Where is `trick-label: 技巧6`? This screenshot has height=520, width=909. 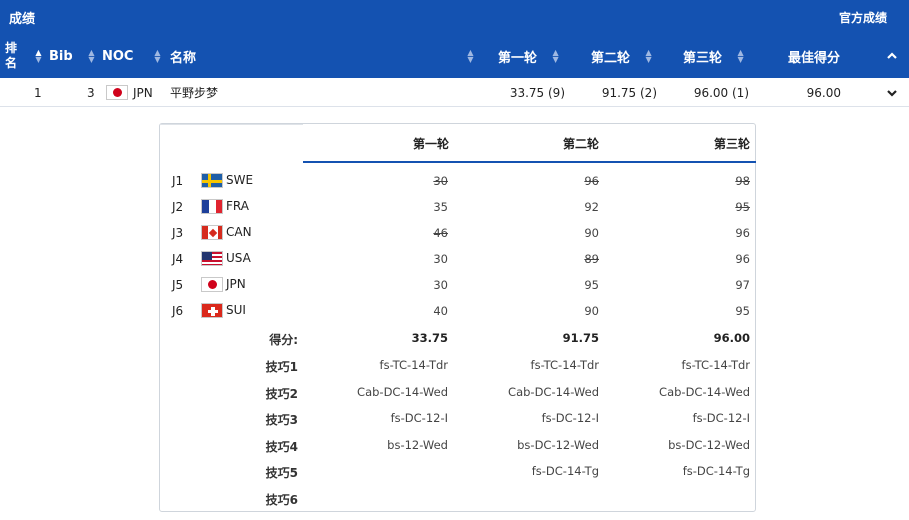
trick-label: 技巧6 is located at coordinates (281, 500).